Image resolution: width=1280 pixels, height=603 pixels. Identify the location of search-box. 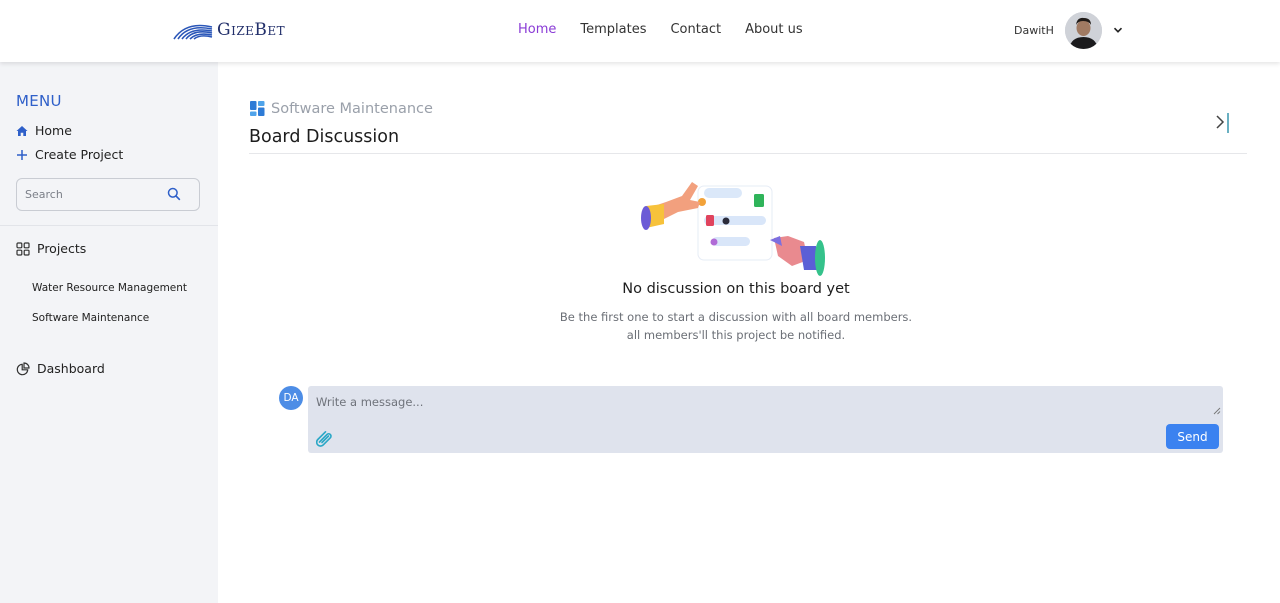
(108, 194).